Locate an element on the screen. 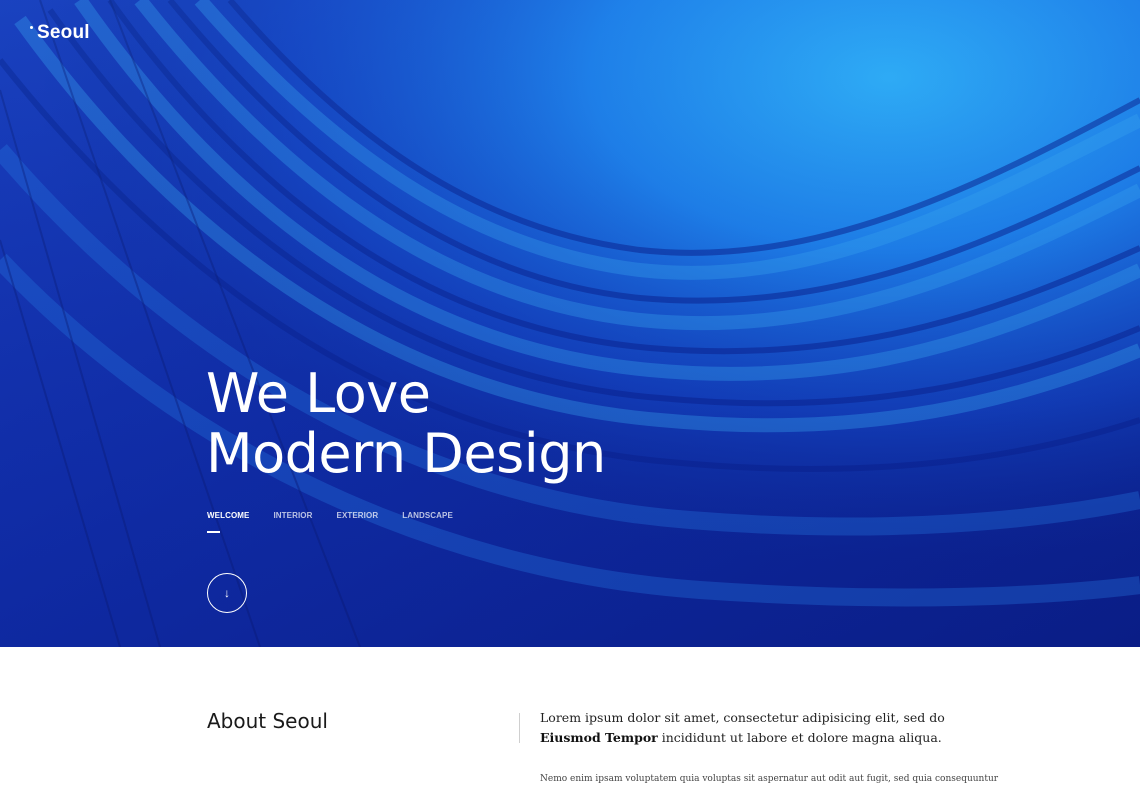  vertical-divider is located at coordinates (519, 728).